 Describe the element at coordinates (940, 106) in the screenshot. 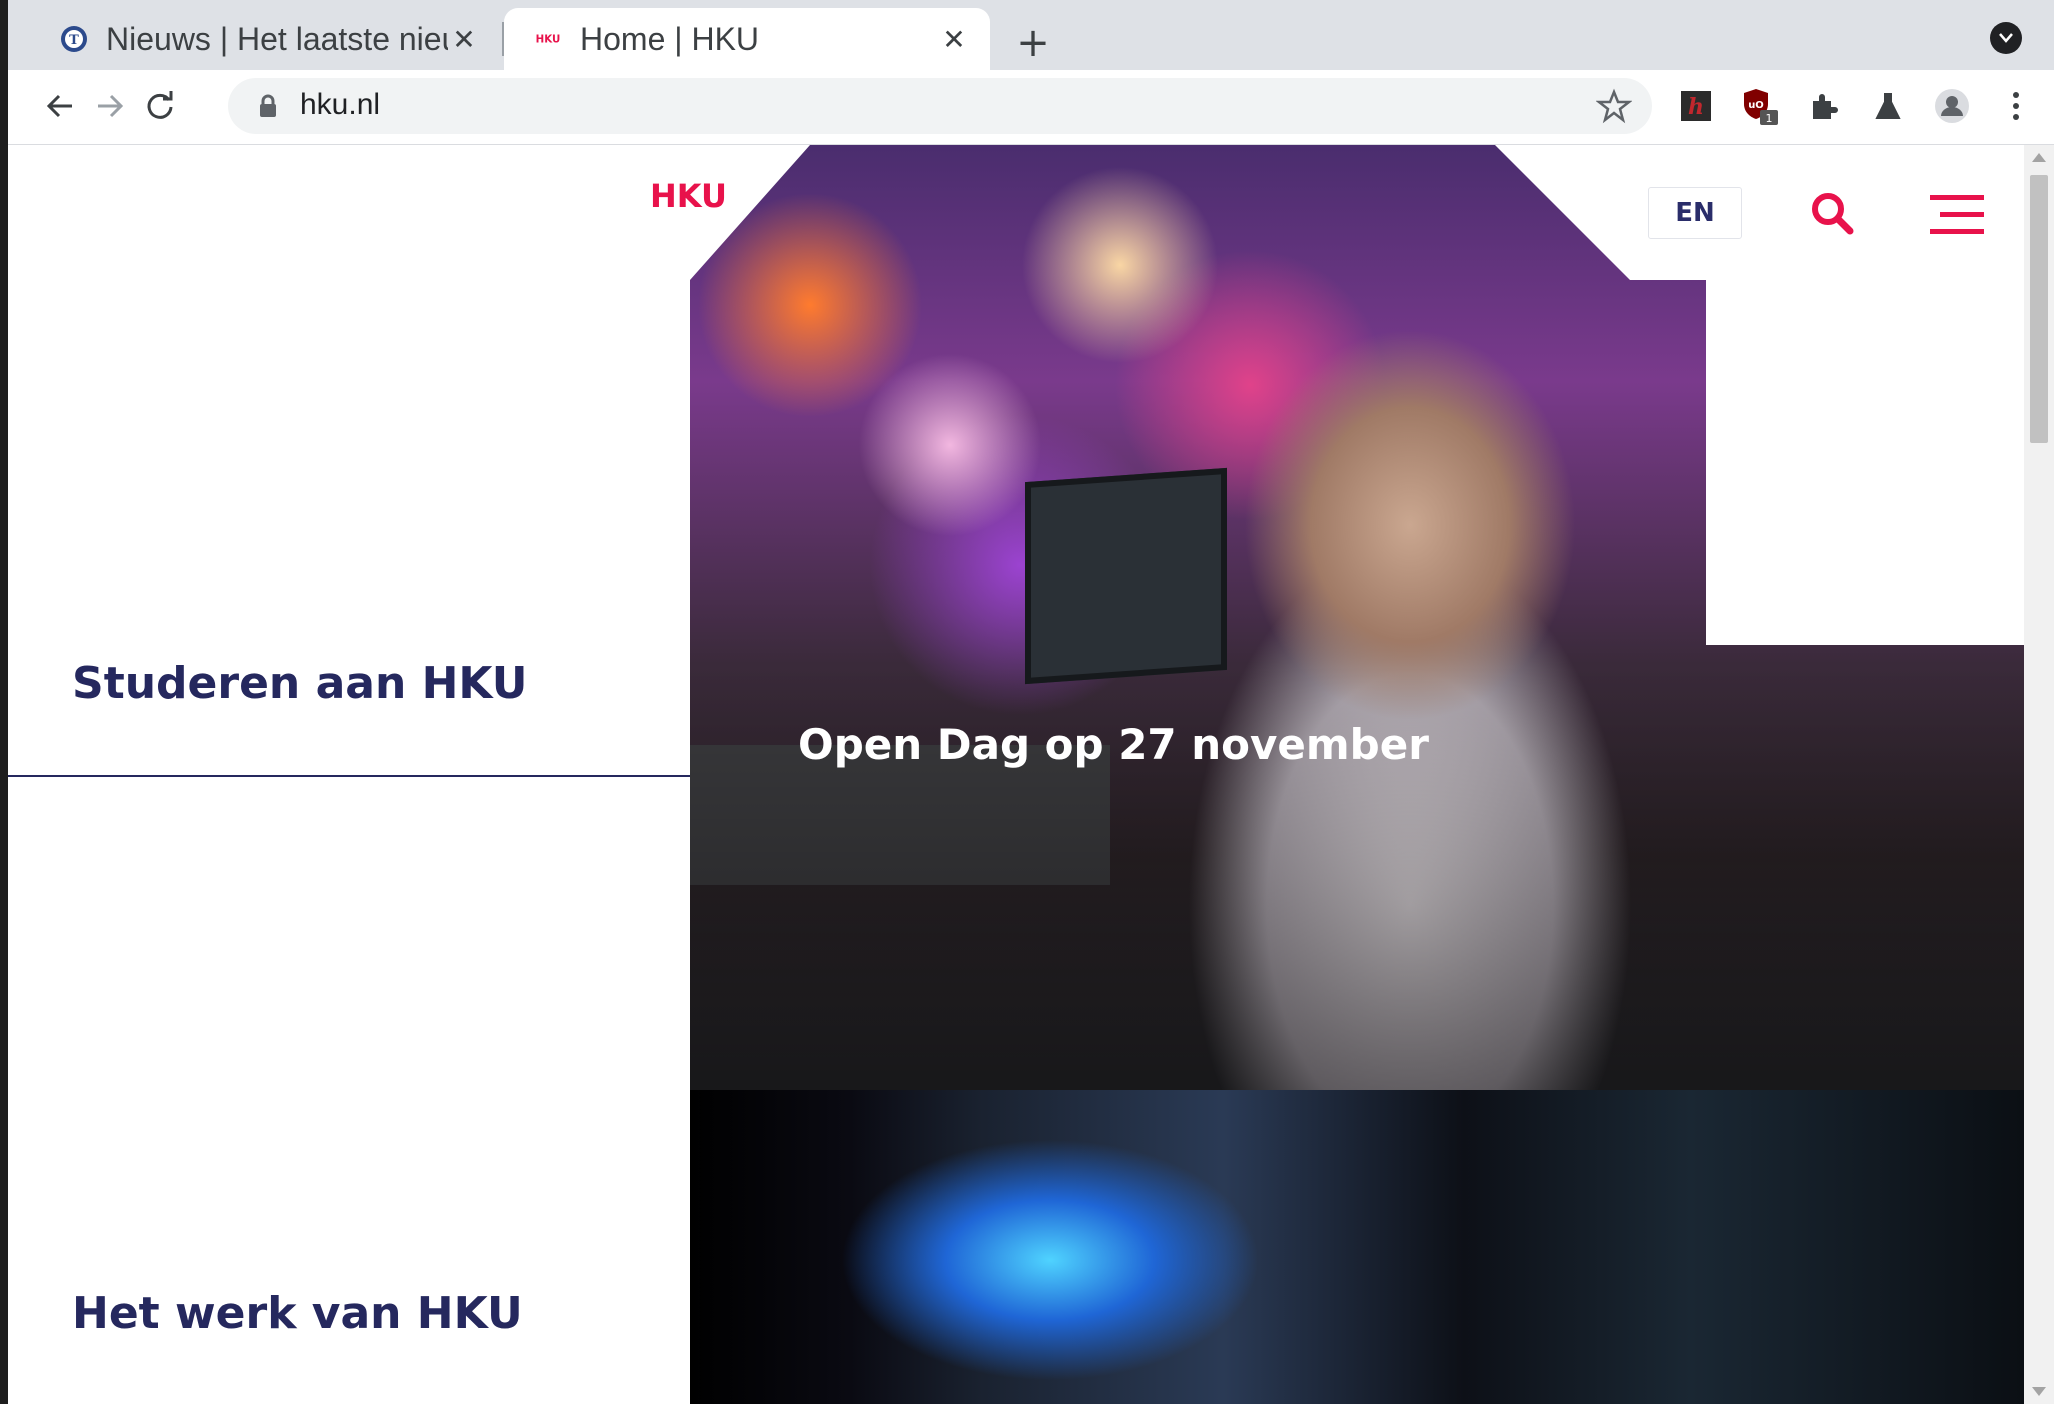

I see `address-bar: hku.nl` at that location.